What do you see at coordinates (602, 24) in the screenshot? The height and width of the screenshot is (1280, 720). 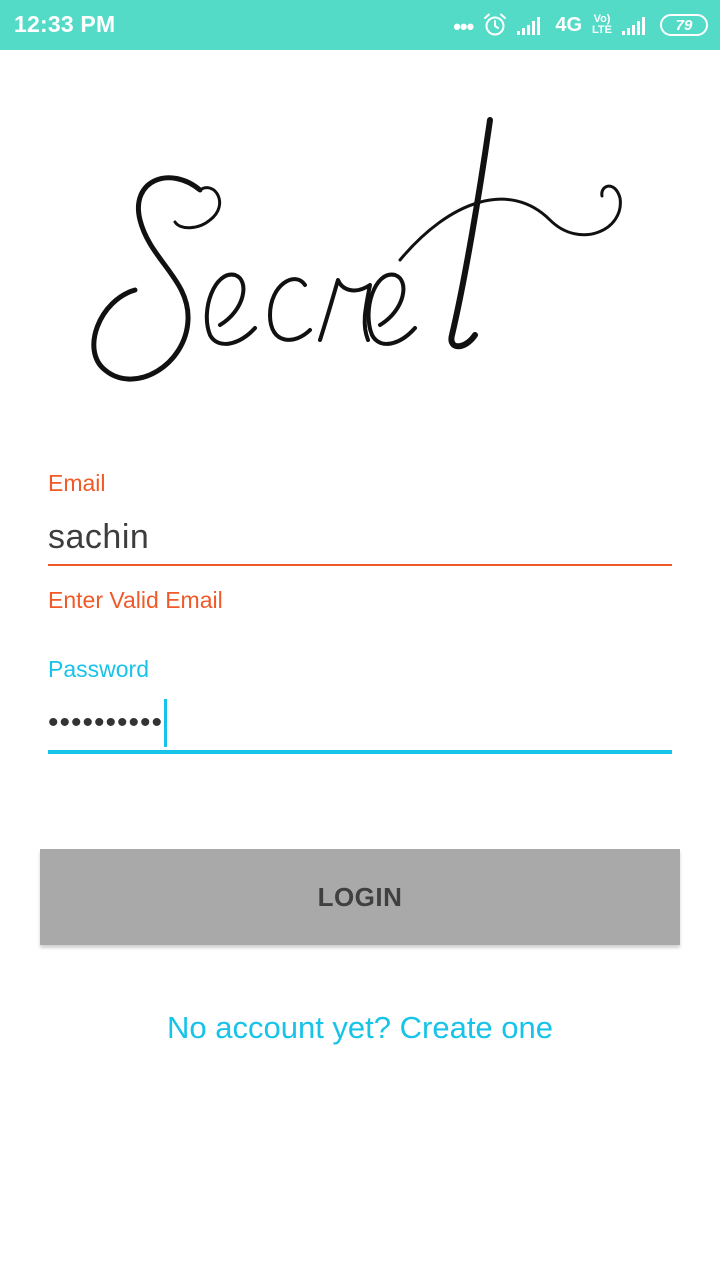 I see `volte-icon: Vo) LTE` at bounding box center [602, 24].